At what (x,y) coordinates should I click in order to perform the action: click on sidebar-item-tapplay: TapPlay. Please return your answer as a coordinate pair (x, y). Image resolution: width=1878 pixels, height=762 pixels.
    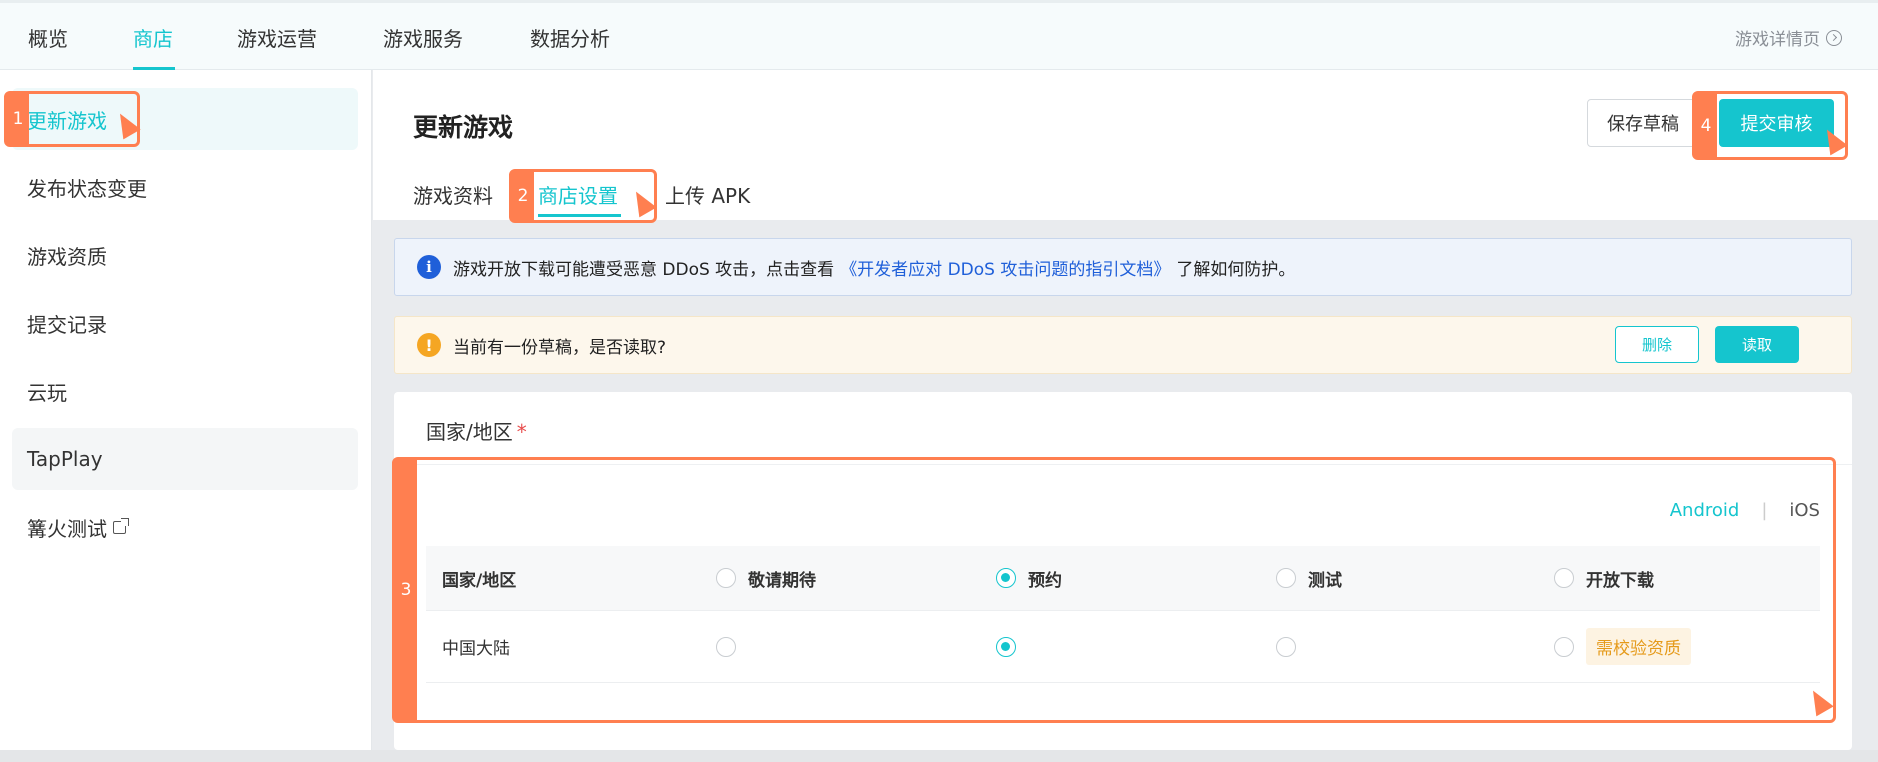
    Looking at the image, I should click on (185, 459).